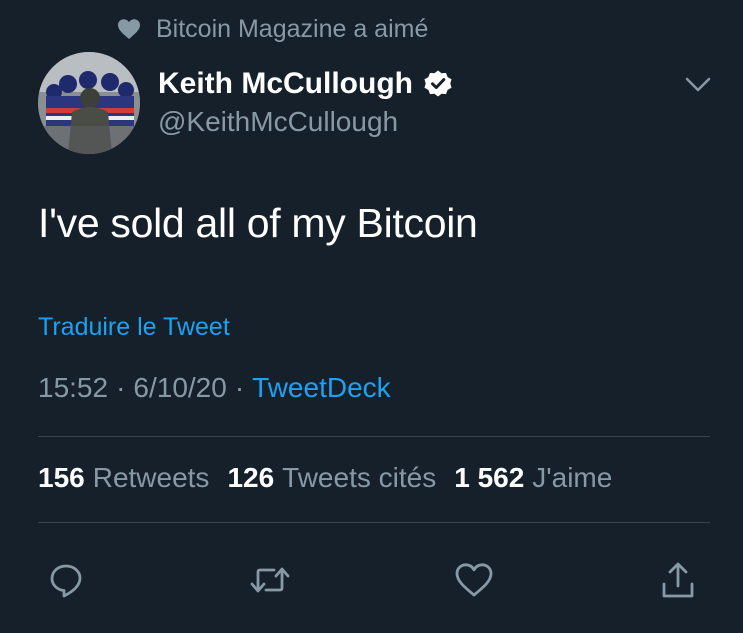  Describe the element at coordinates (474, 580) in the screenshot. I see `like-icon` at that location.